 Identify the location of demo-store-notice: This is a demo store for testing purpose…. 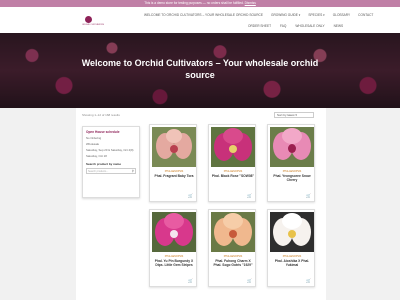
(200, 3).